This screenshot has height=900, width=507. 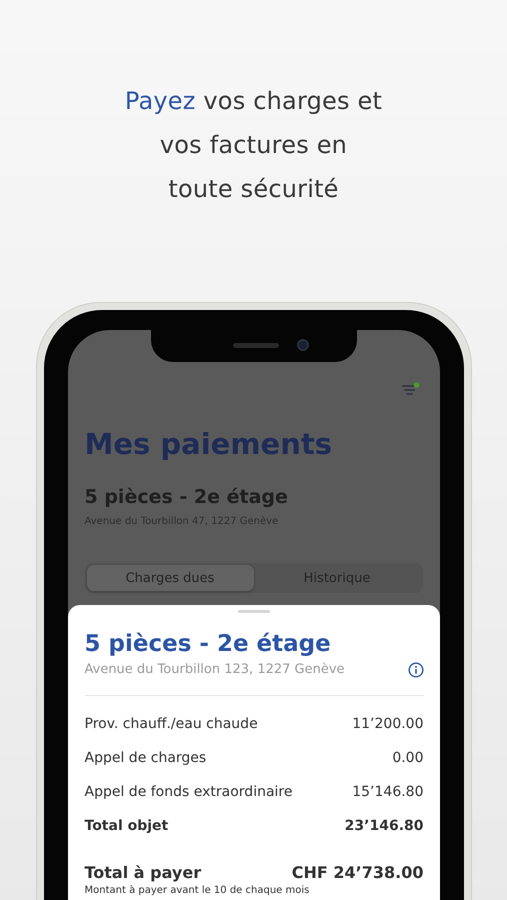 What do you see at coordinates (170, 578) in the screenshot?
I see `tab: Charges dues` at bounding box center [170, 578].